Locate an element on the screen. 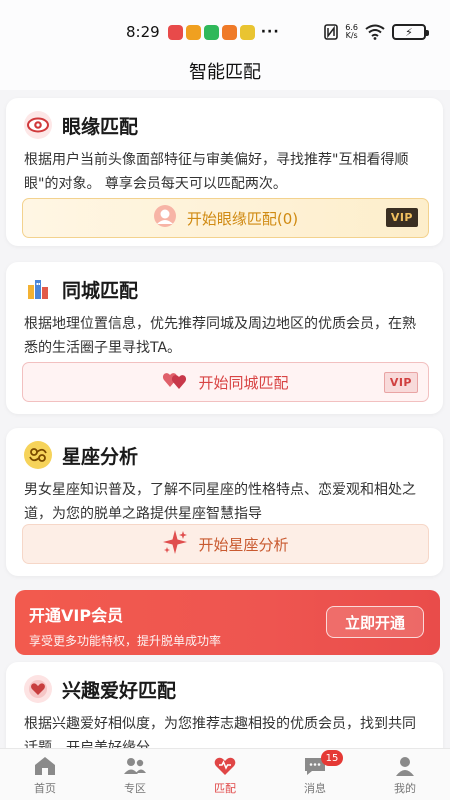  card-description: 根据地理位置信息，优先推荐同城及周边地区的优质会员，在熟悉的生活圈子里寻找TA。 is located at coordinates (220, 336).